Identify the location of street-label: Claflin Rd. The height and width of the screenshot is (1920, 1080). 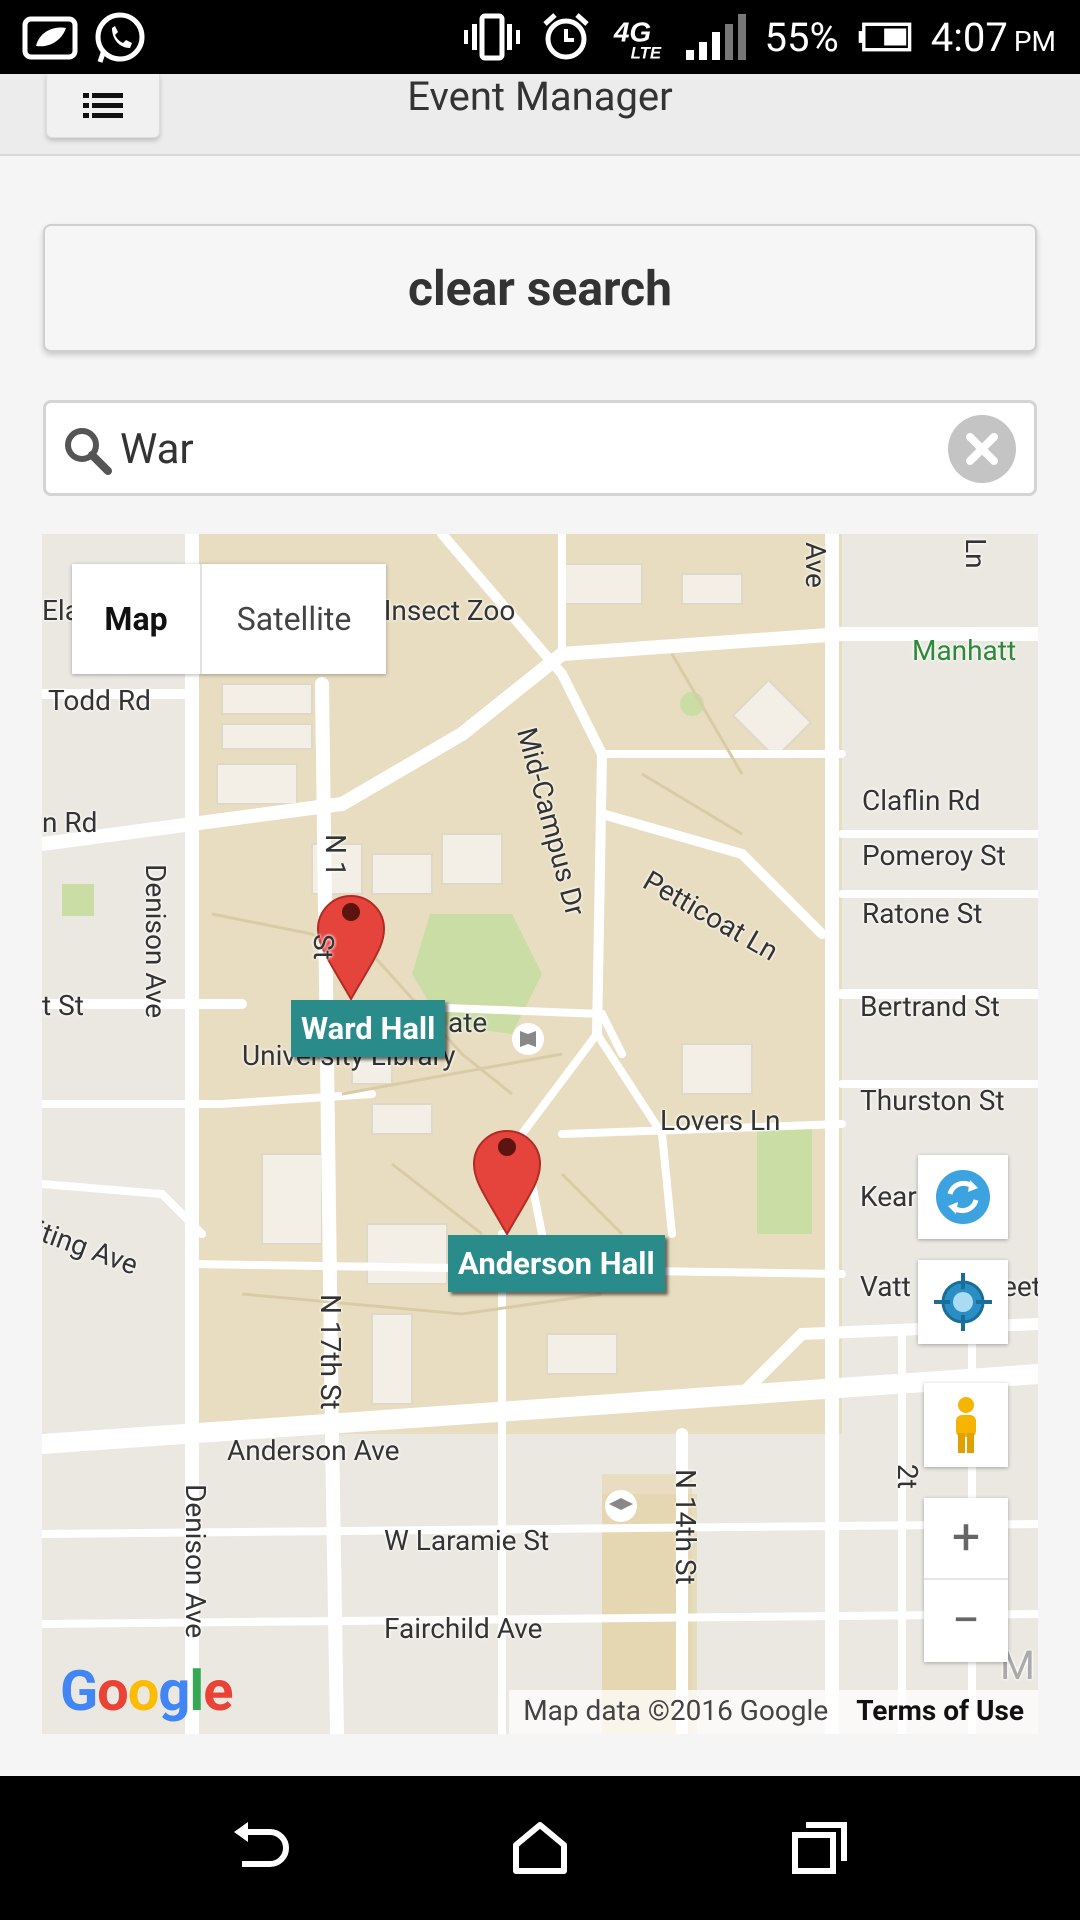
(921, 800).